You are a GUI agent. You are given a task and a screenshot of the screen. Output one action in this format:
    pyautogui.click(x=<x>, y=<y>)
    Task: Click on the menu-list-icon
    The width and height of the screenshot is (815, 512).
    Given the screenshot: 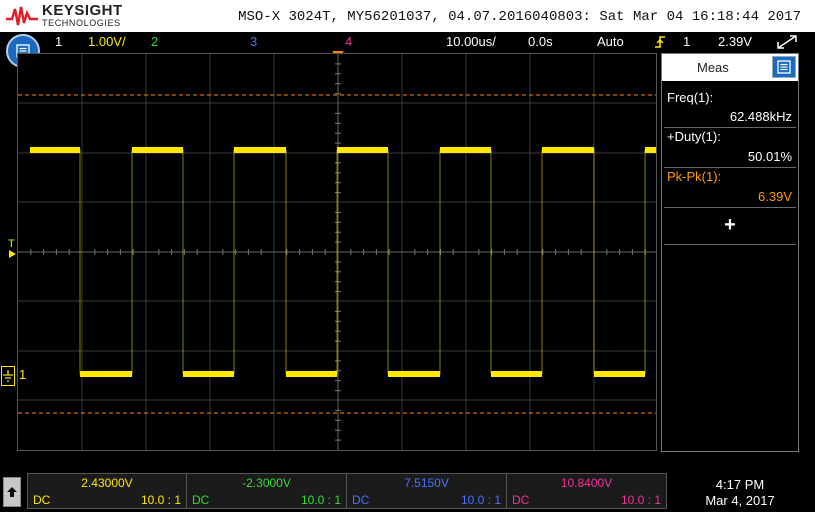 What is the action you would take?
    pyautogui.click(x=784, y=67)
    